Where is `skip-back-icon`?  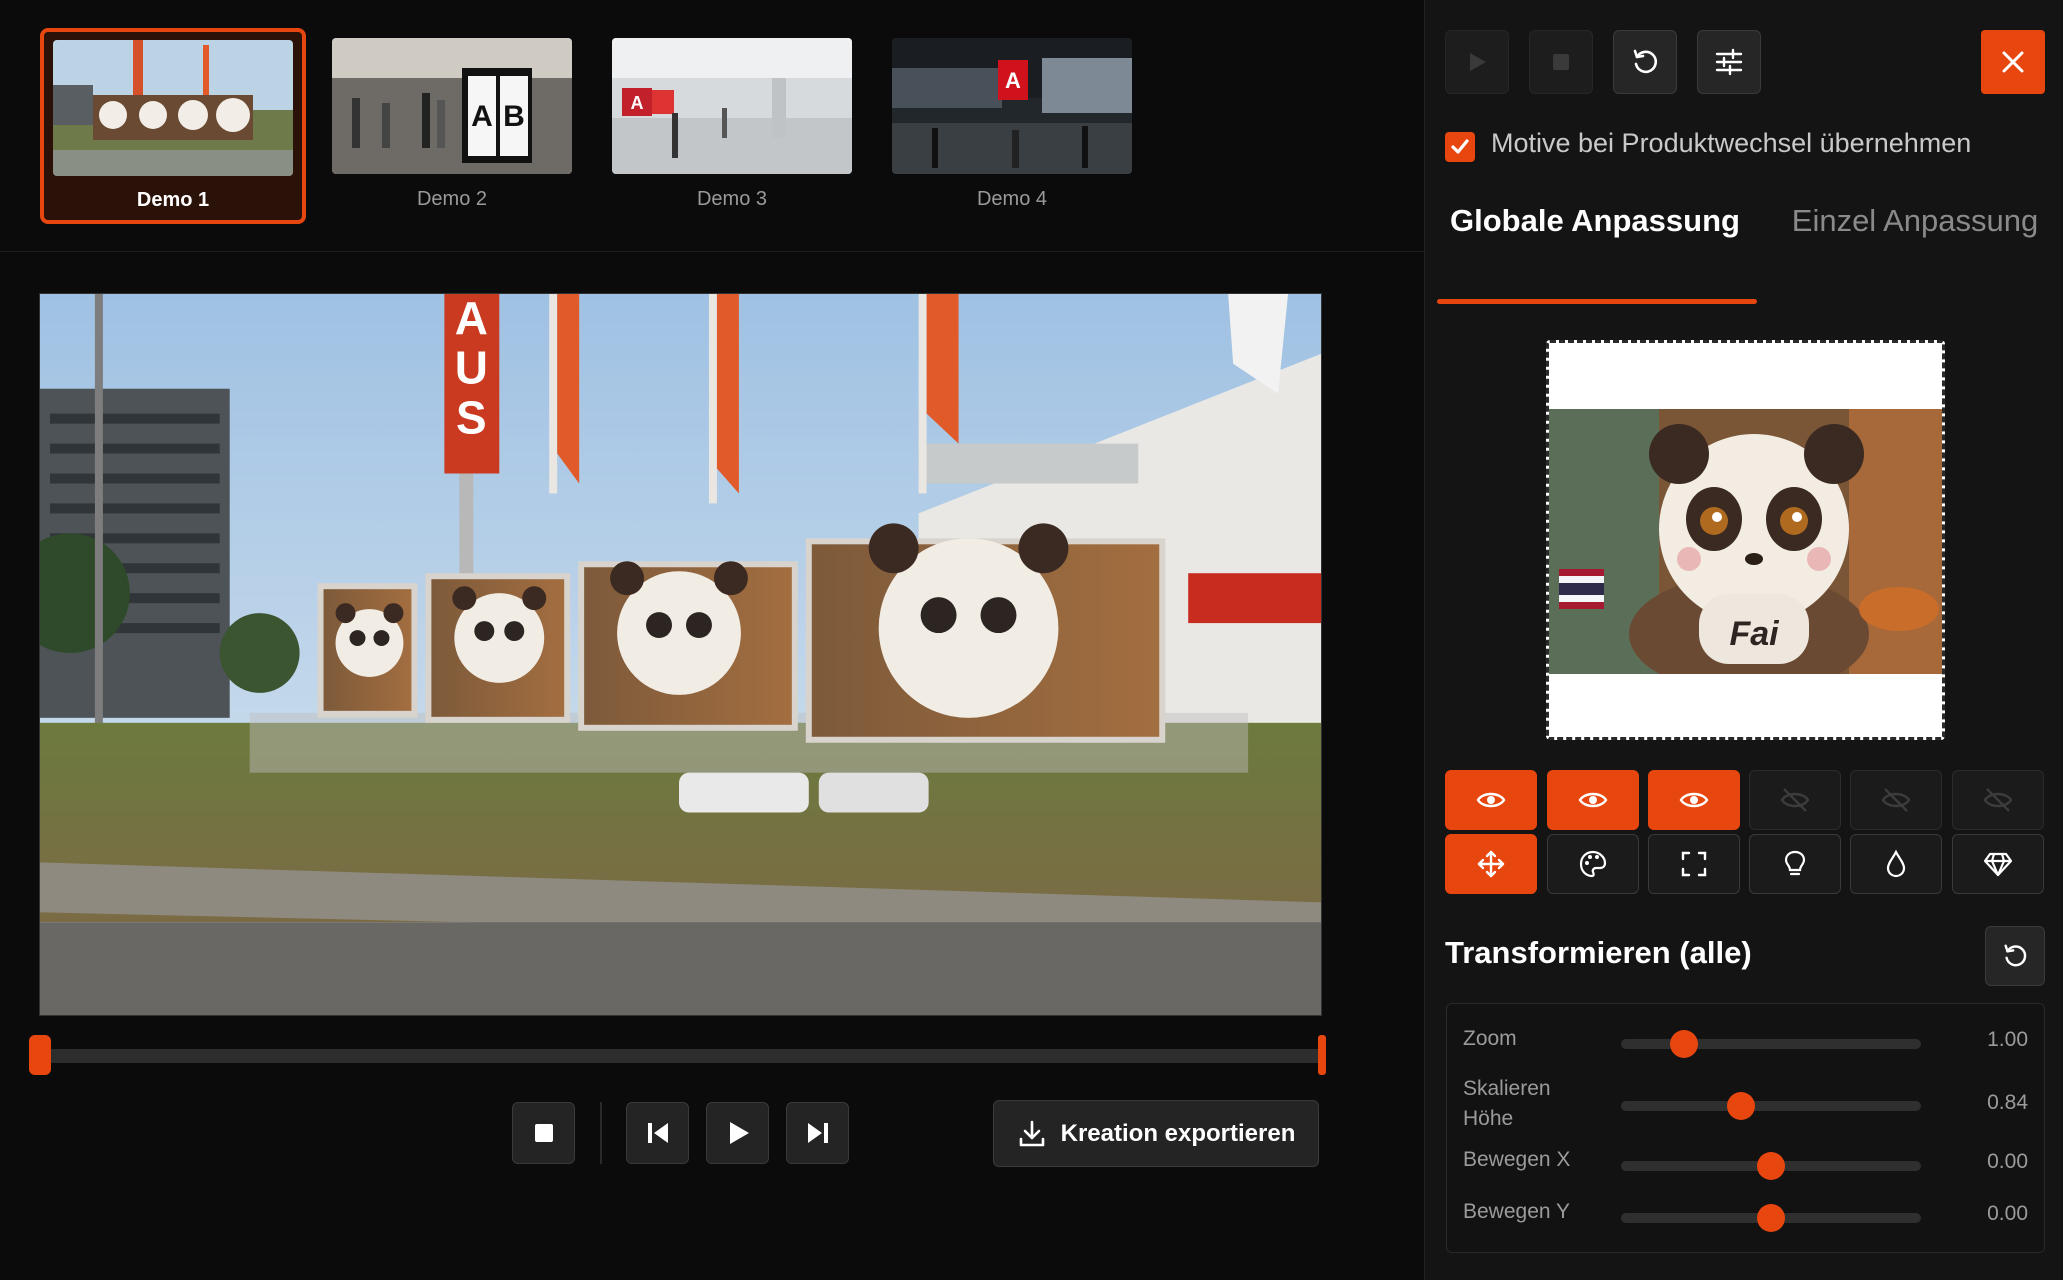
skip-back-icon is located at coordinates (657, 1133).